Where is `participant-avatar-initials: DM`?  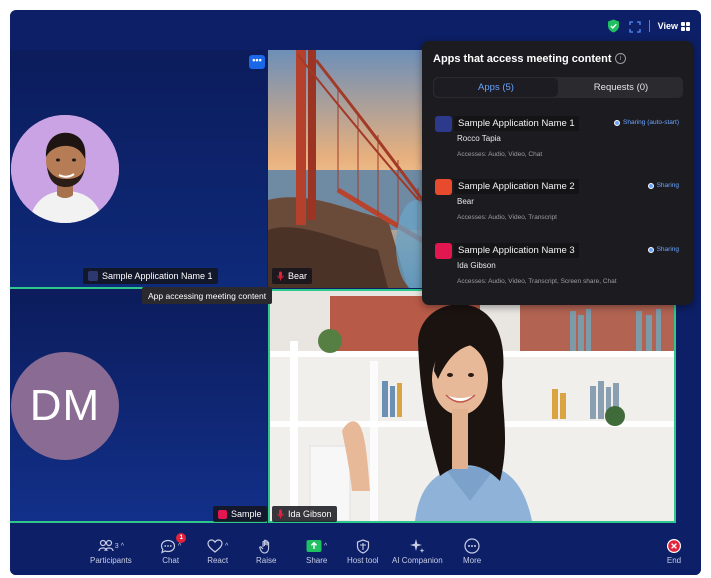 participant-avatar-initials: DM is located at coordinates (65, 406).